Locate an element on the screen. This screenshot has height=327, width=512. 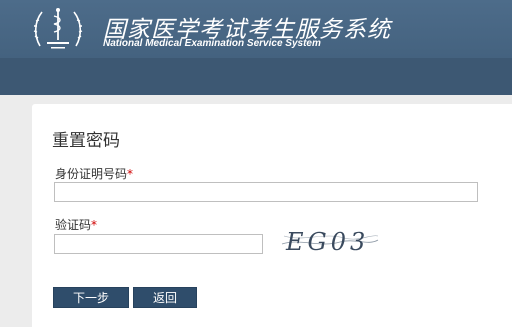
captcha-input is located at coordinates (158, 244).